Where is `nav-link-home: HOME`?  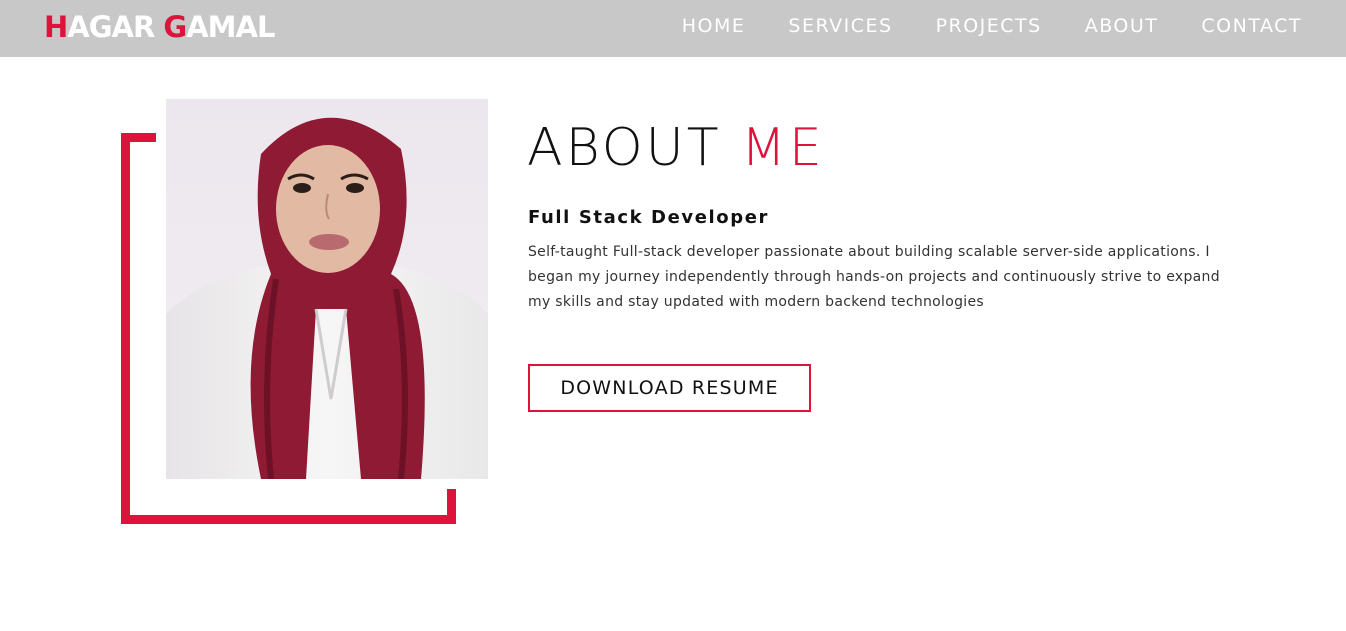
nav-link-home: HOME is located at coordinates (714, 26).